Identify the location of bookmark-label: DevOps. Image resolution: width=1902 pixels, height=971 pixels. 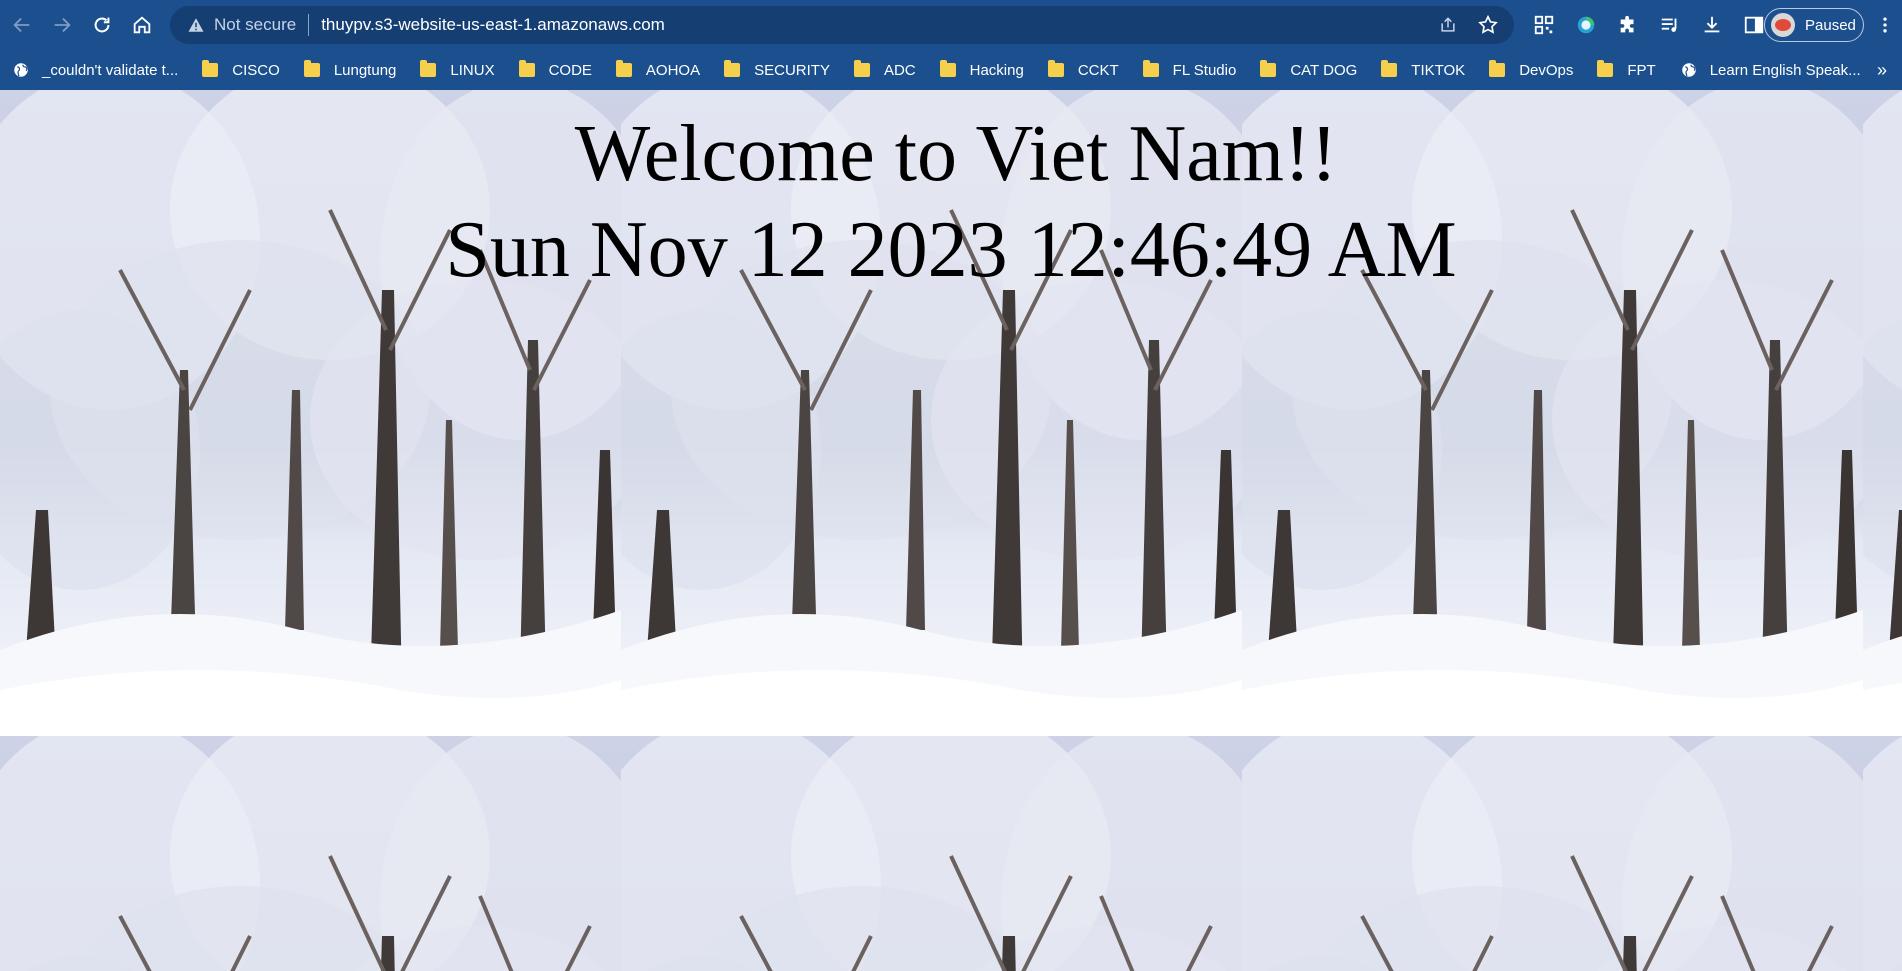
(1546, 70).